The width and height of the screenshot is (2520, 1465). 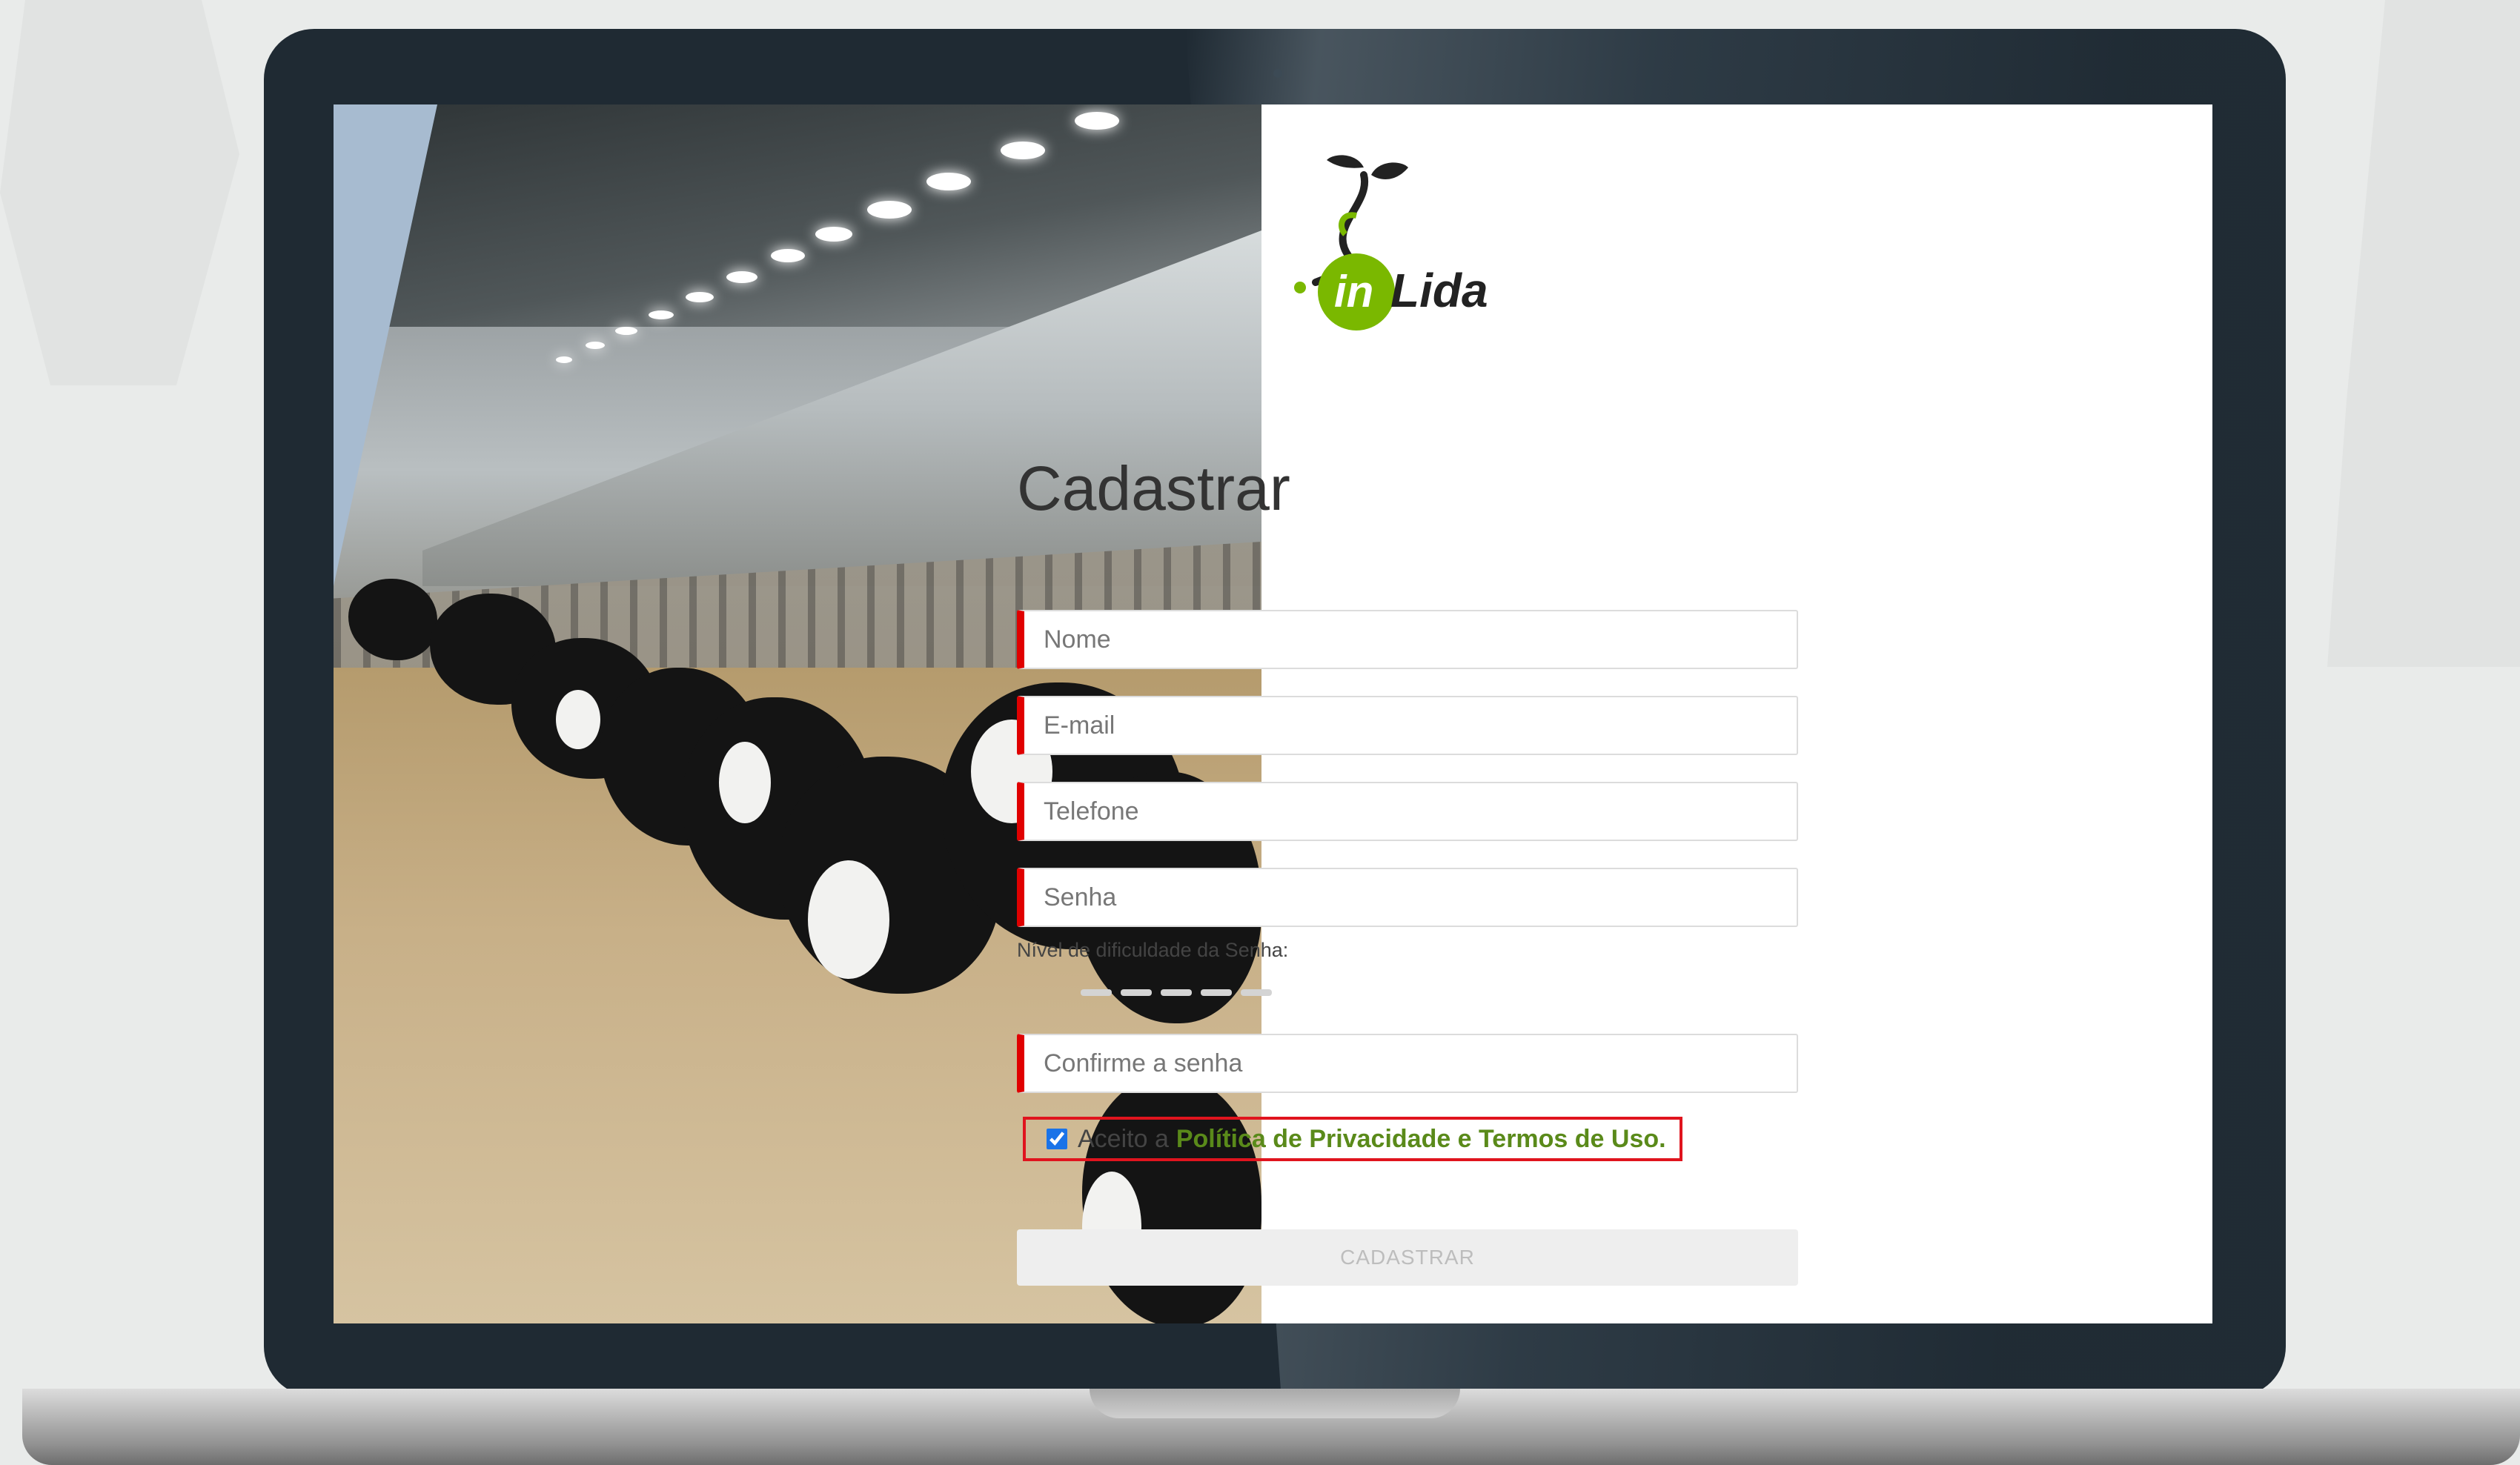 I want to click on email-input, so click(x=1411, y=725).